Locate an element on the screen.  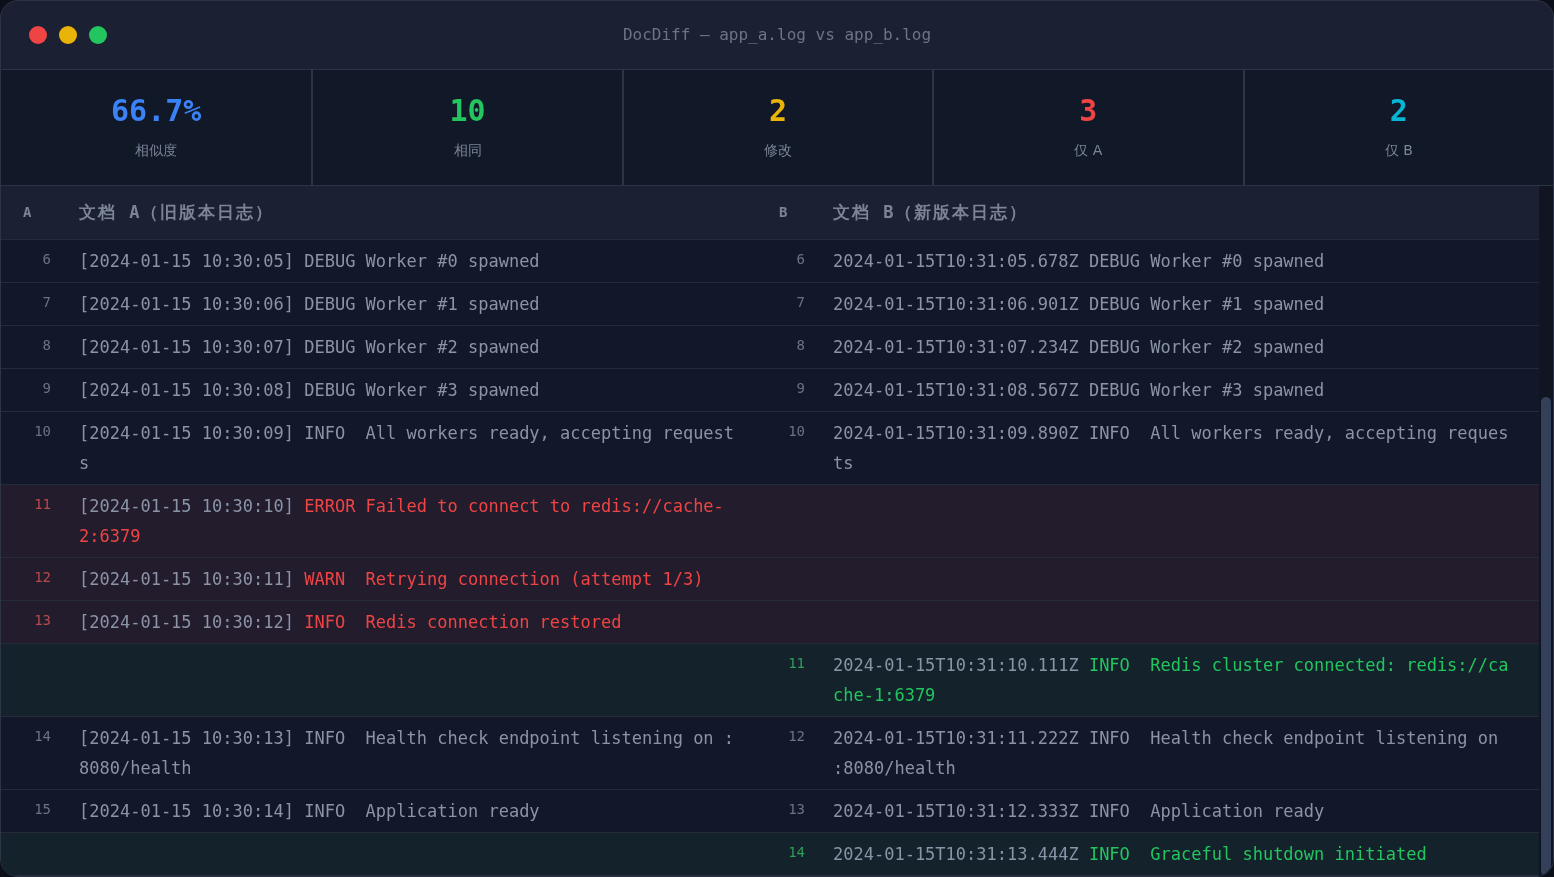
stat-value: 66.7% is located at coordinates (156, 111).